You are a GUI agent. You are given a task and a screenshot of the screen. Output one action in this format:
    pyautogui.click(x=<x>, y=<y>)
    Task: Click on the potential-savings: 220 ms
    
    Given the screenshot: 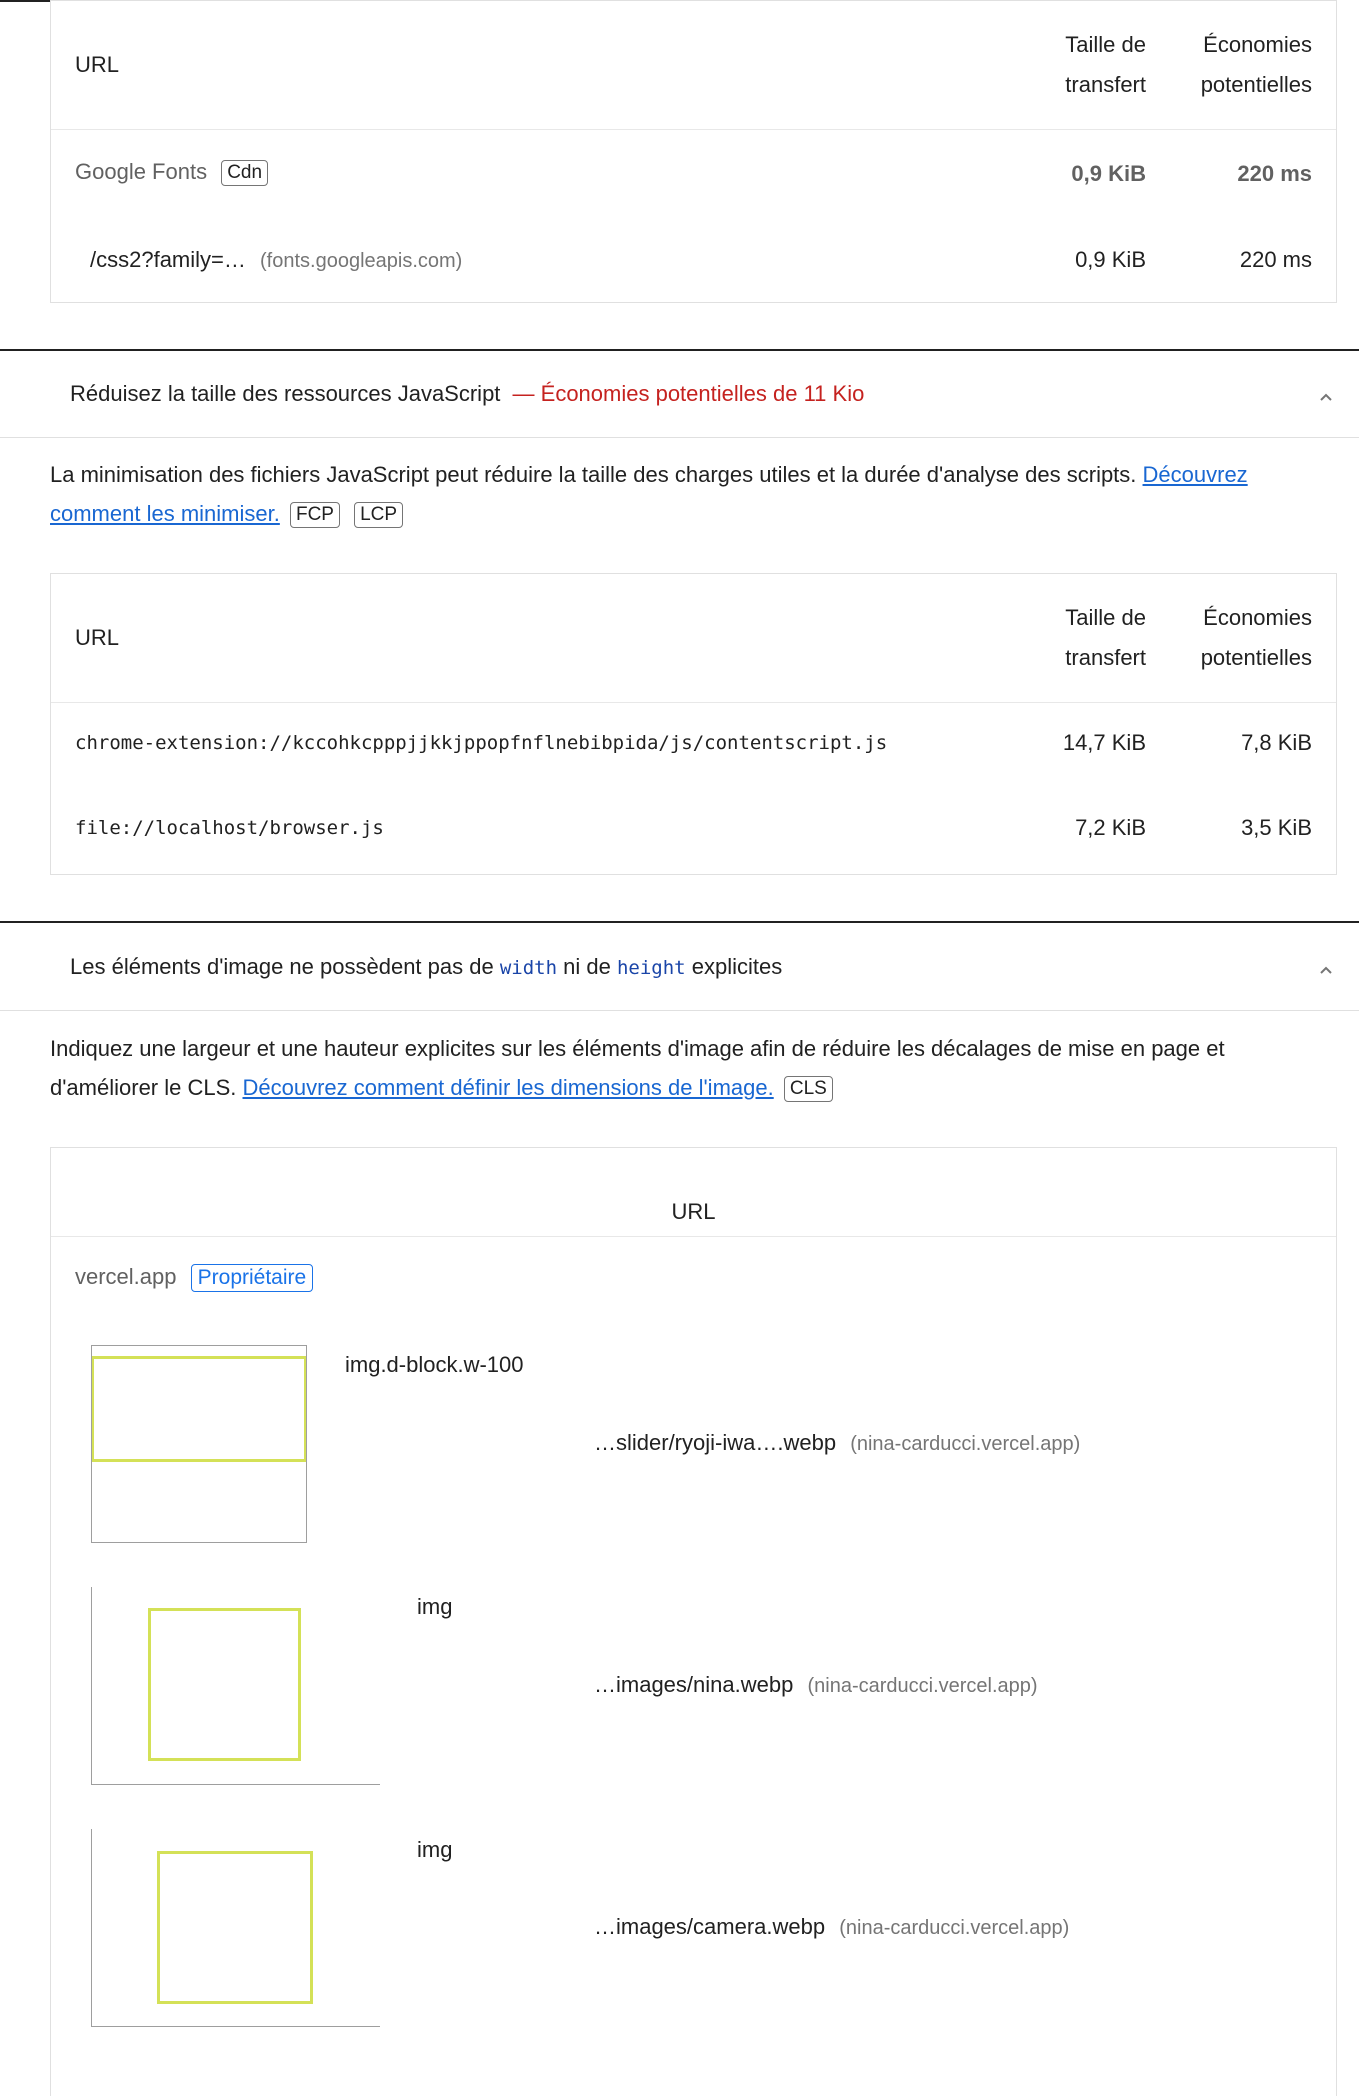 What is the action you would take?
    pyautogui.click(x=1275, y=259)
    